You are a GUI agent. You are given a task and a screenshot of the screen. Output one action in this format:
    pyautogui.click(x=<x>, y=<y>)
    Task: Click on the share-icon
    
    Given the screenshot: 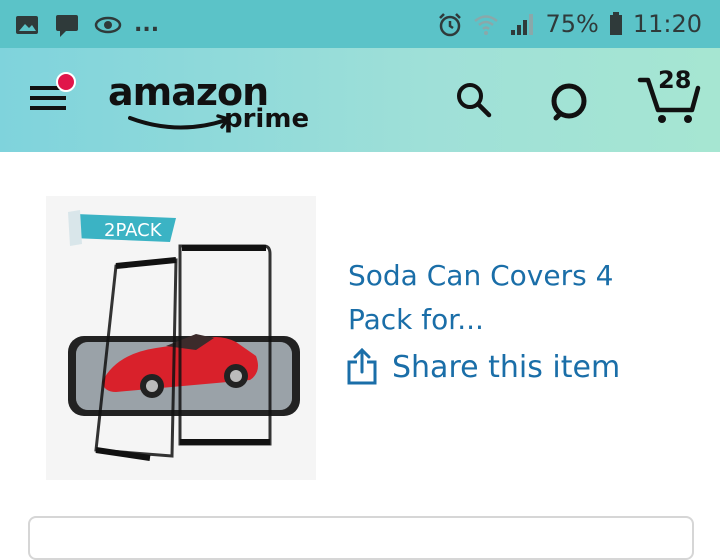 What is the action you would take?
    pyautogui.click(x=362, y=366)
    